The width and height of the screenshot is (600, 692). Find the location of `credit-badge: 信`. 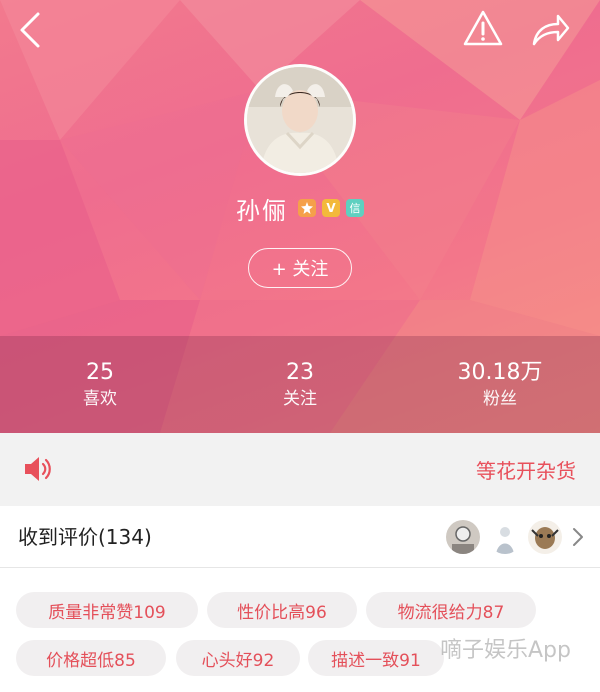

credit-badge: 信 is located at coordinates (355, 208).